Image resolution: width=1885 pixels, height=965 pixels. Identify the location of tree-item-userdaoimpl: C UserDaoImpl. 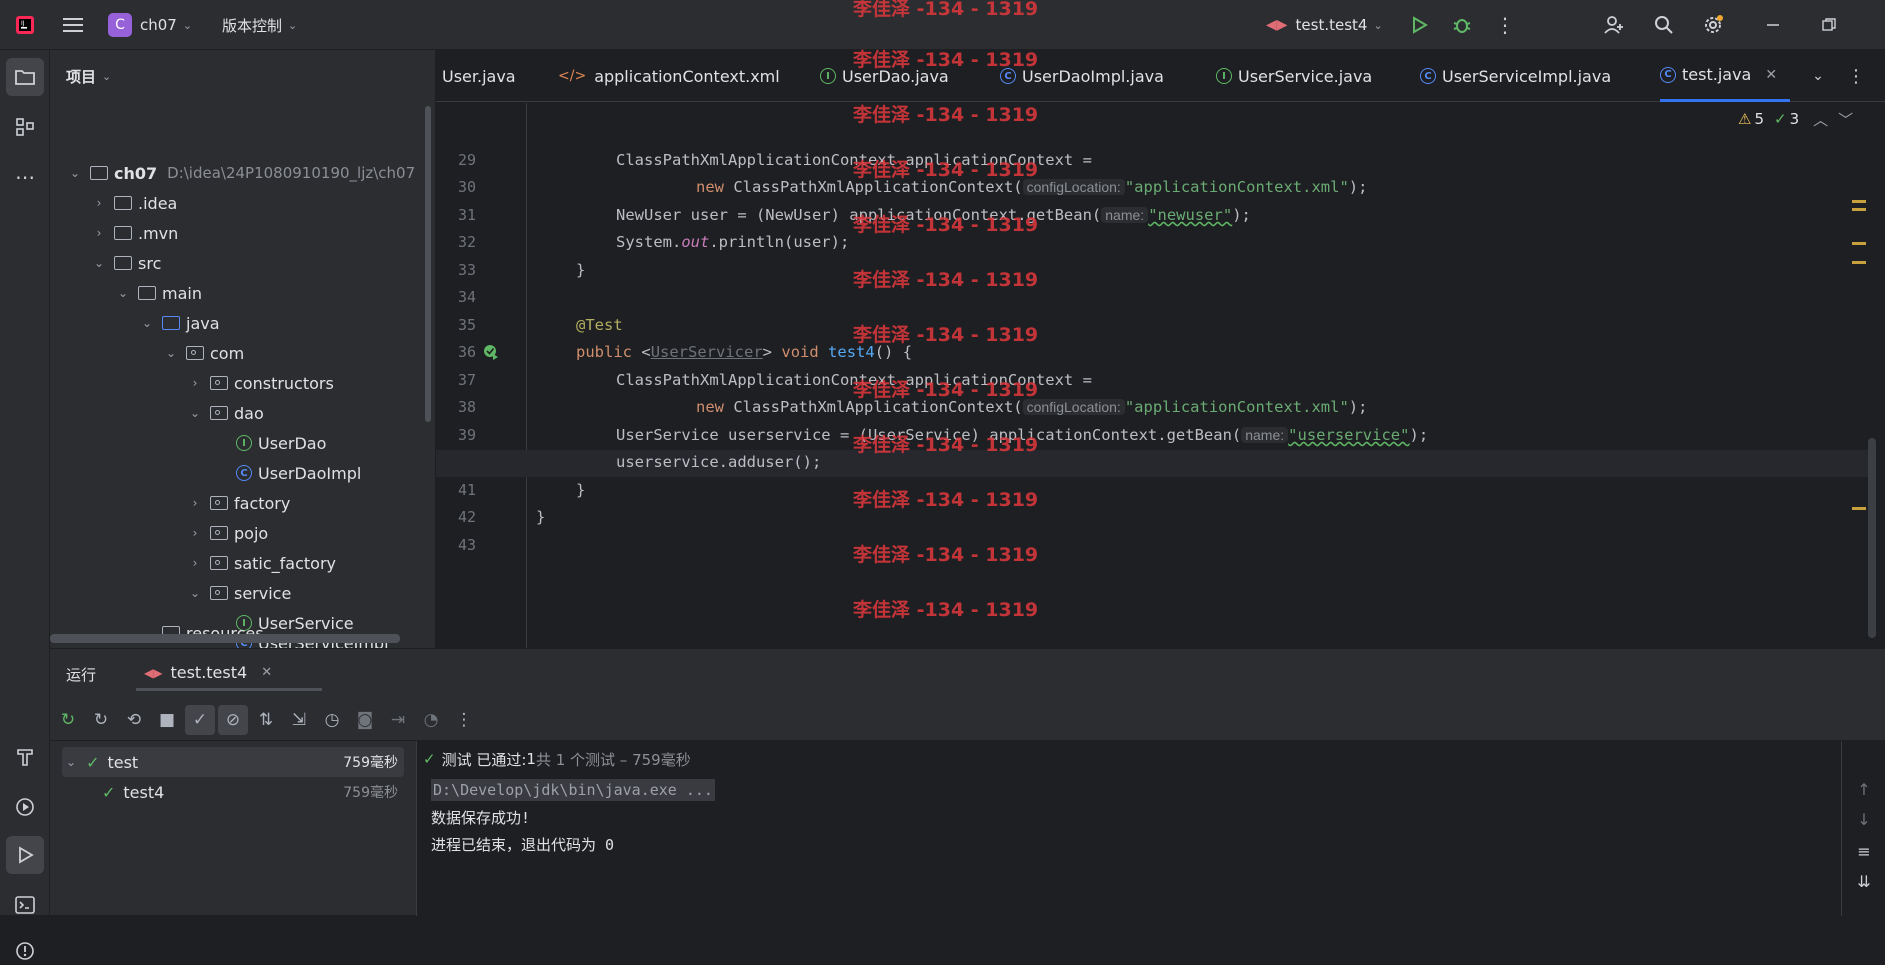
(298, 473).